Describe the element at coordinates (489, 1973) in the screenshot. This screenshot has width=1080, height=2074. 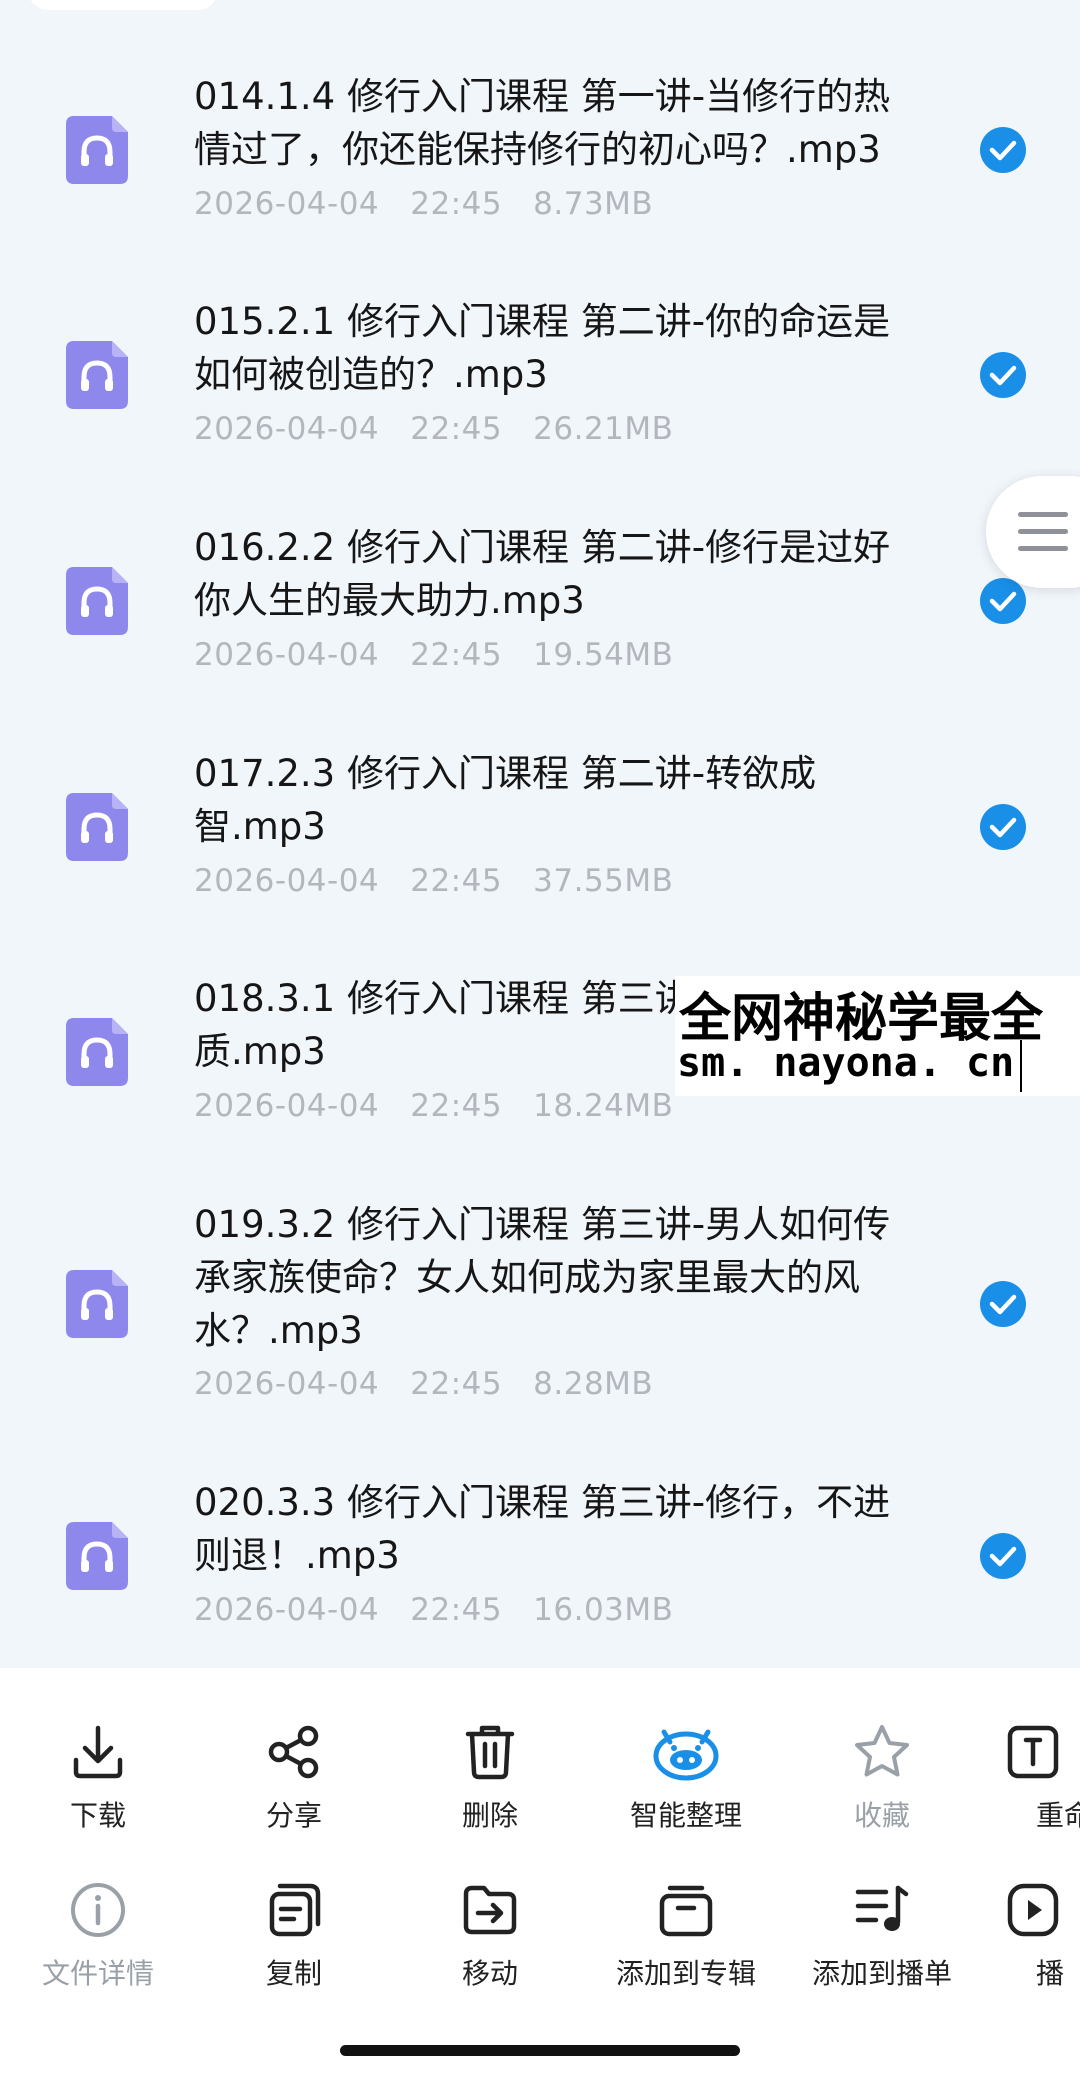
I see `move-label: 移动` at that location.